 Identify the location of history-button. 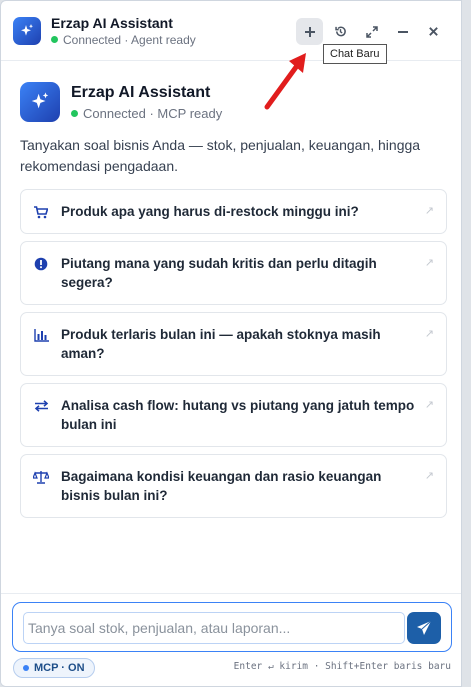
(340, 31).